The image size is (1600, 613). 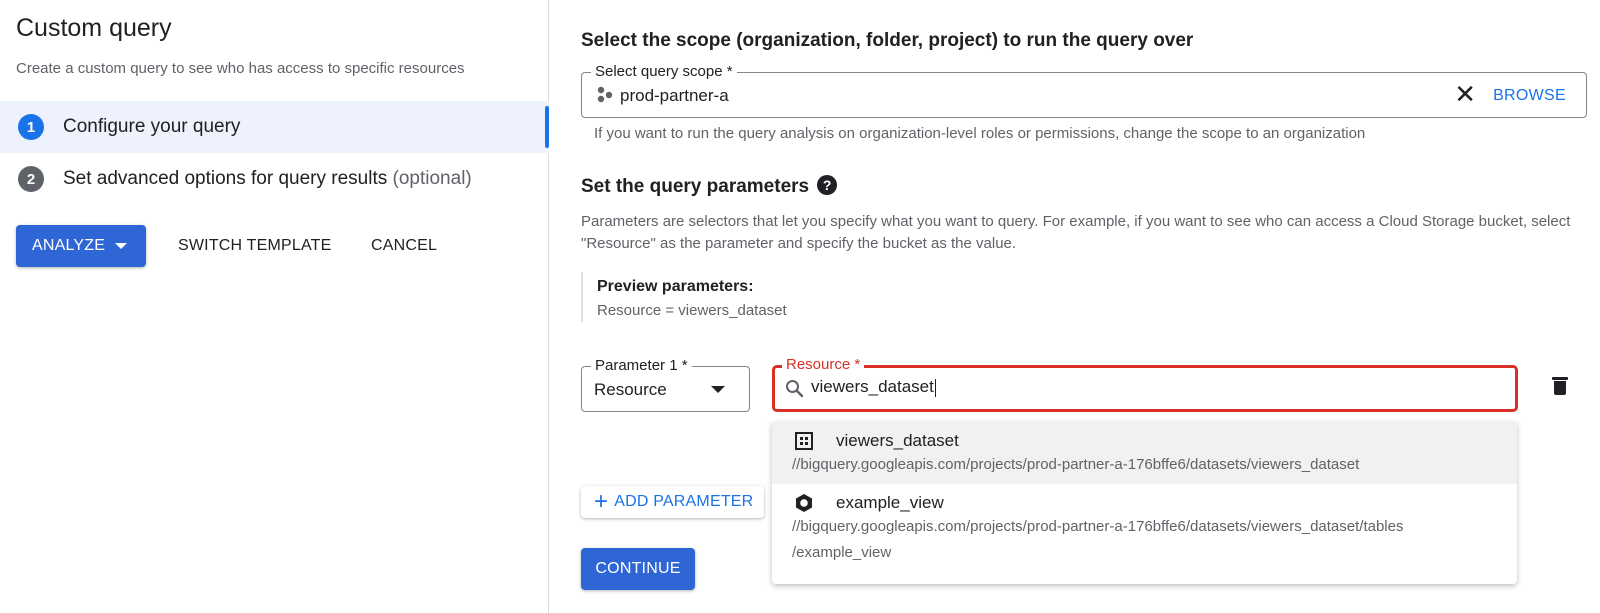 I want to click on help-icon: ?, so click(x=827, y=184).